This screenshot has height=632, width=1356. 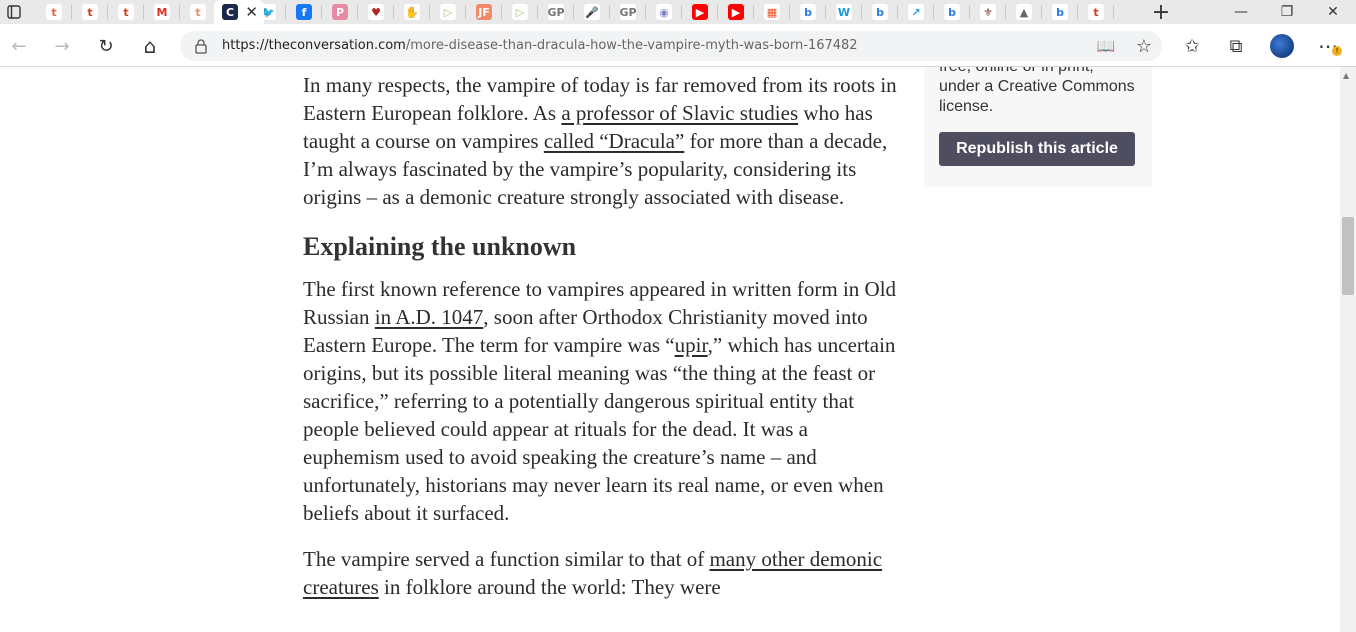 I want to click on scrollbar-thumb, so click(x=1348, y=256).